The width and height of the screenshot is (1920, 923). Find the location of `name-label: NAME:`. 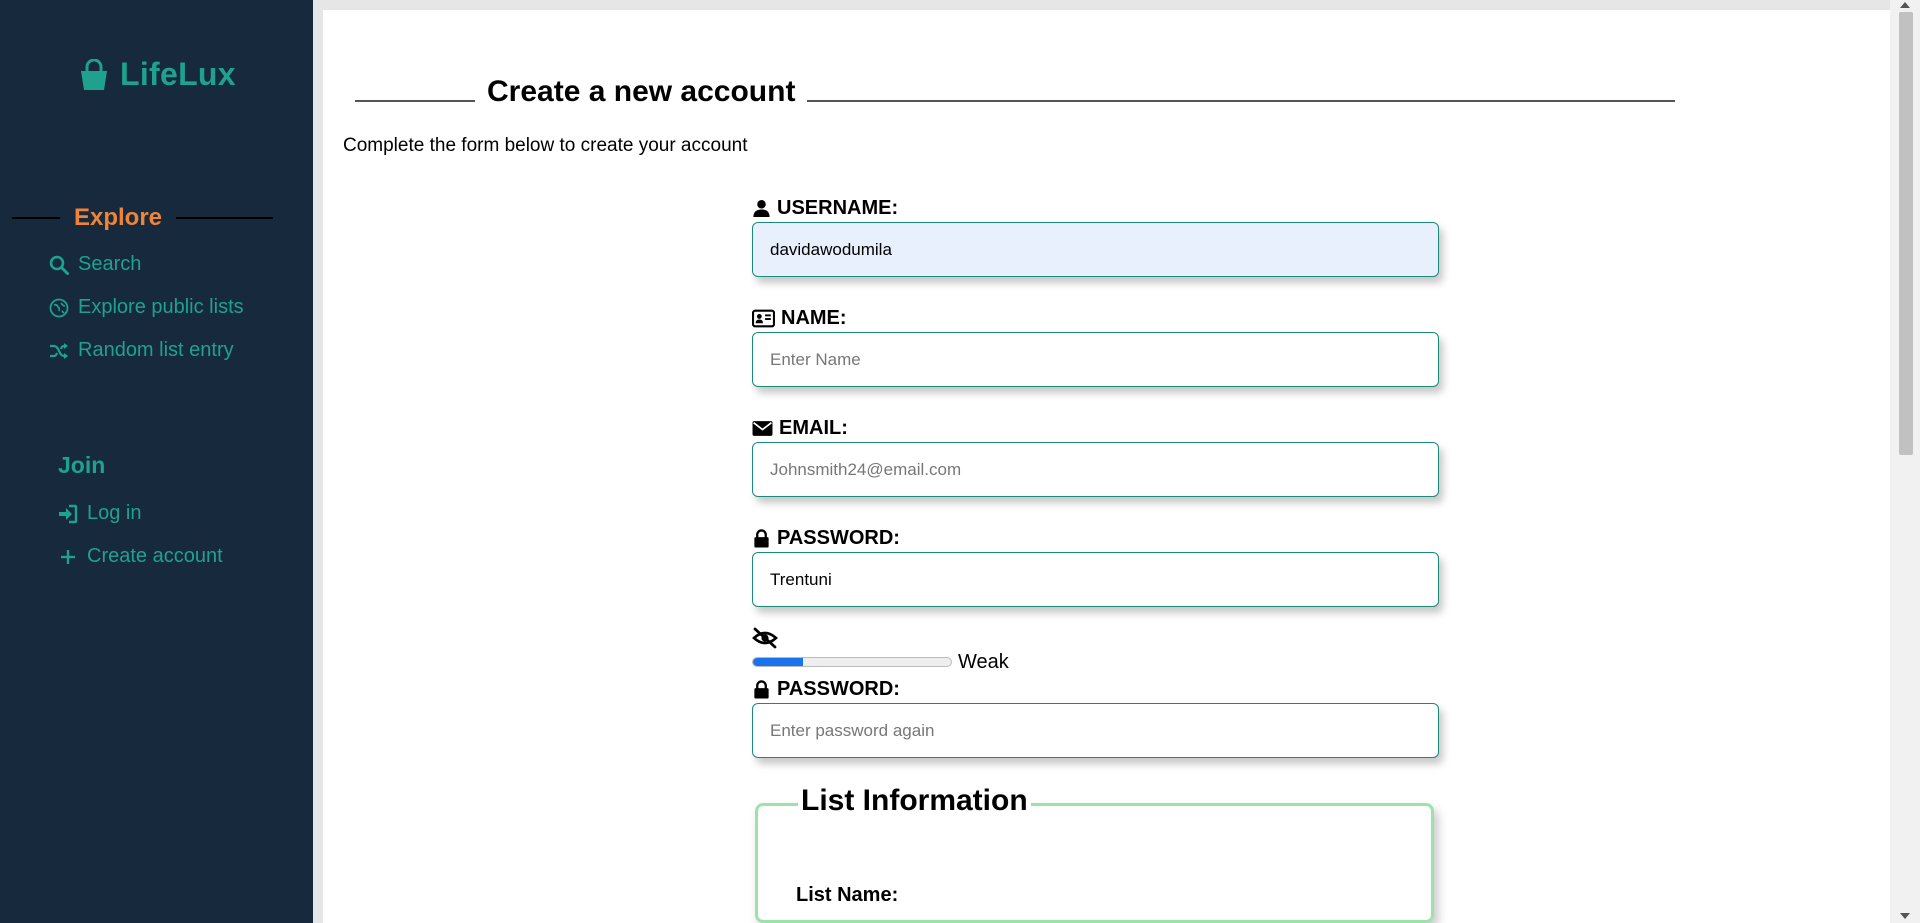

name-label: NAME: is located at coordinates (1095, 318).